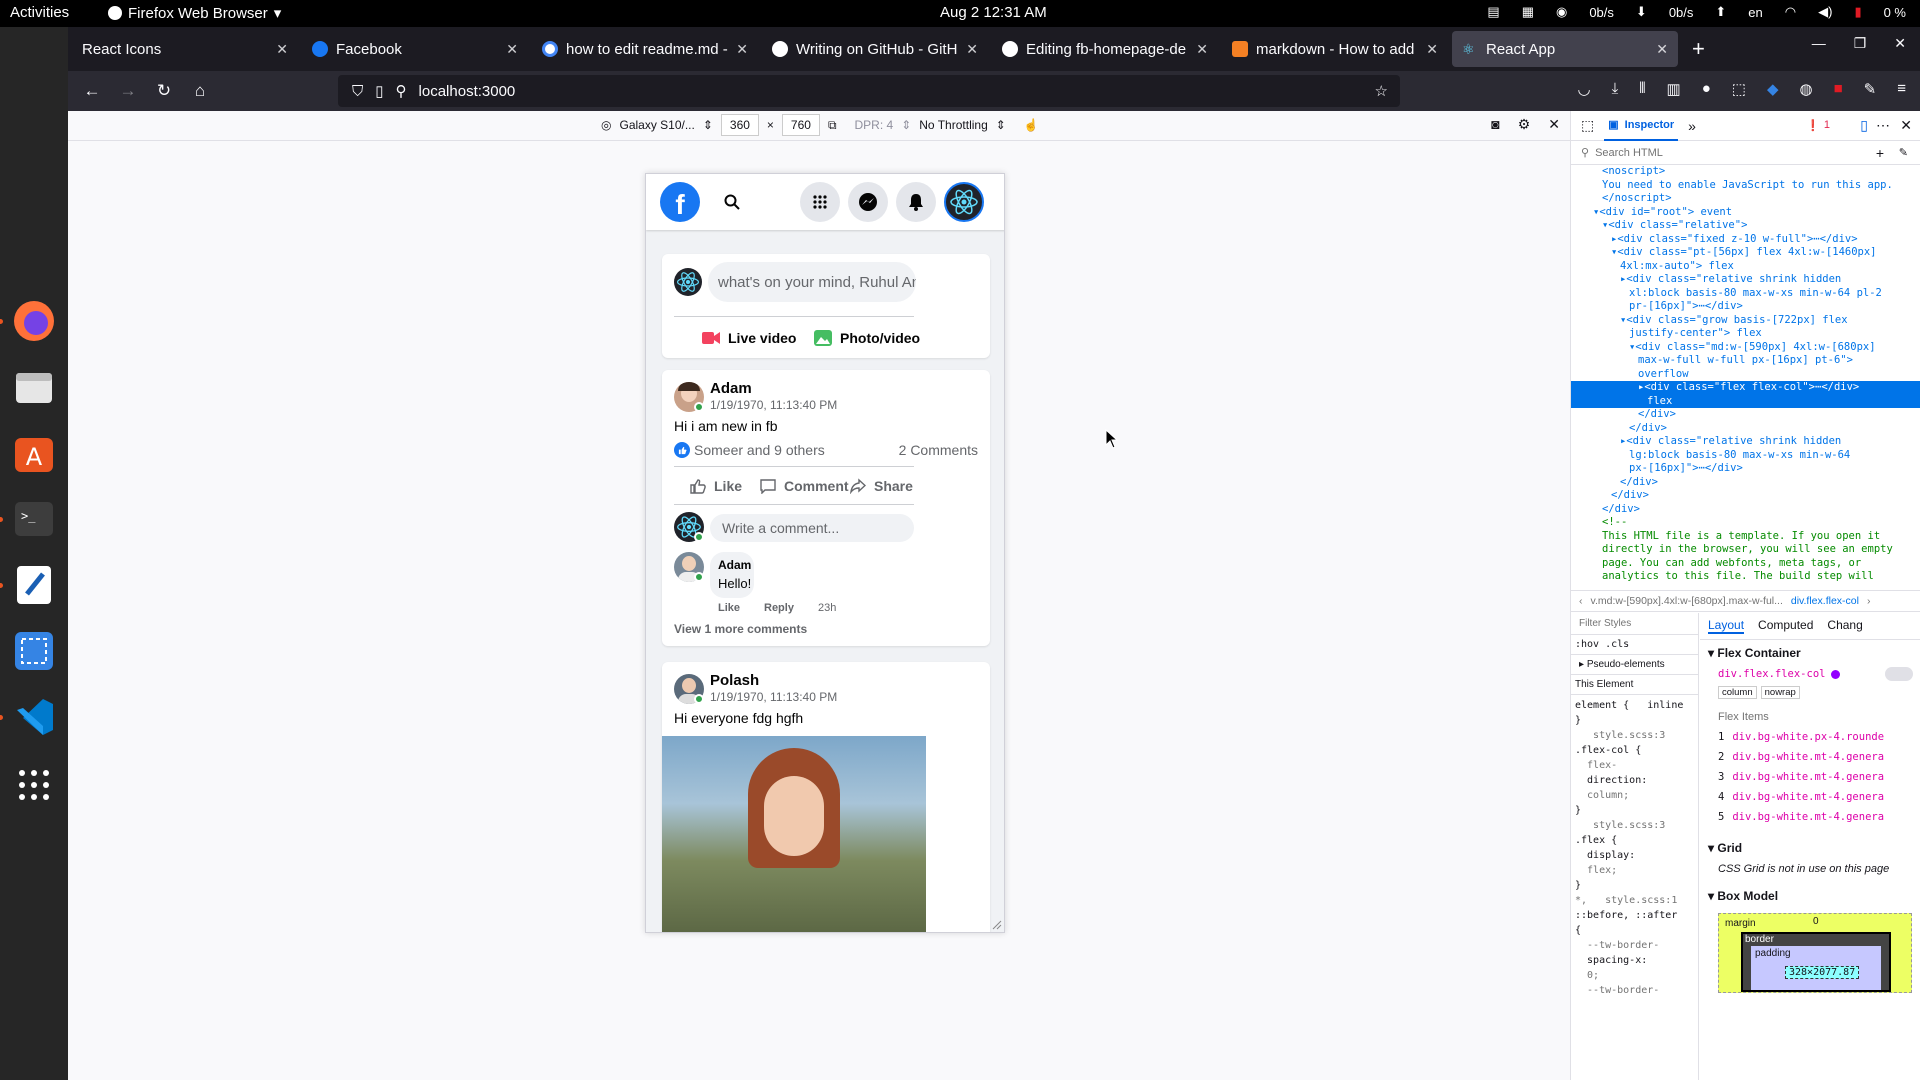 This screenshot has width=1920, height=1080. Describe the element at coordinates (1634, 720) in the screenshot. I see `css-rule-line: }` at that location.